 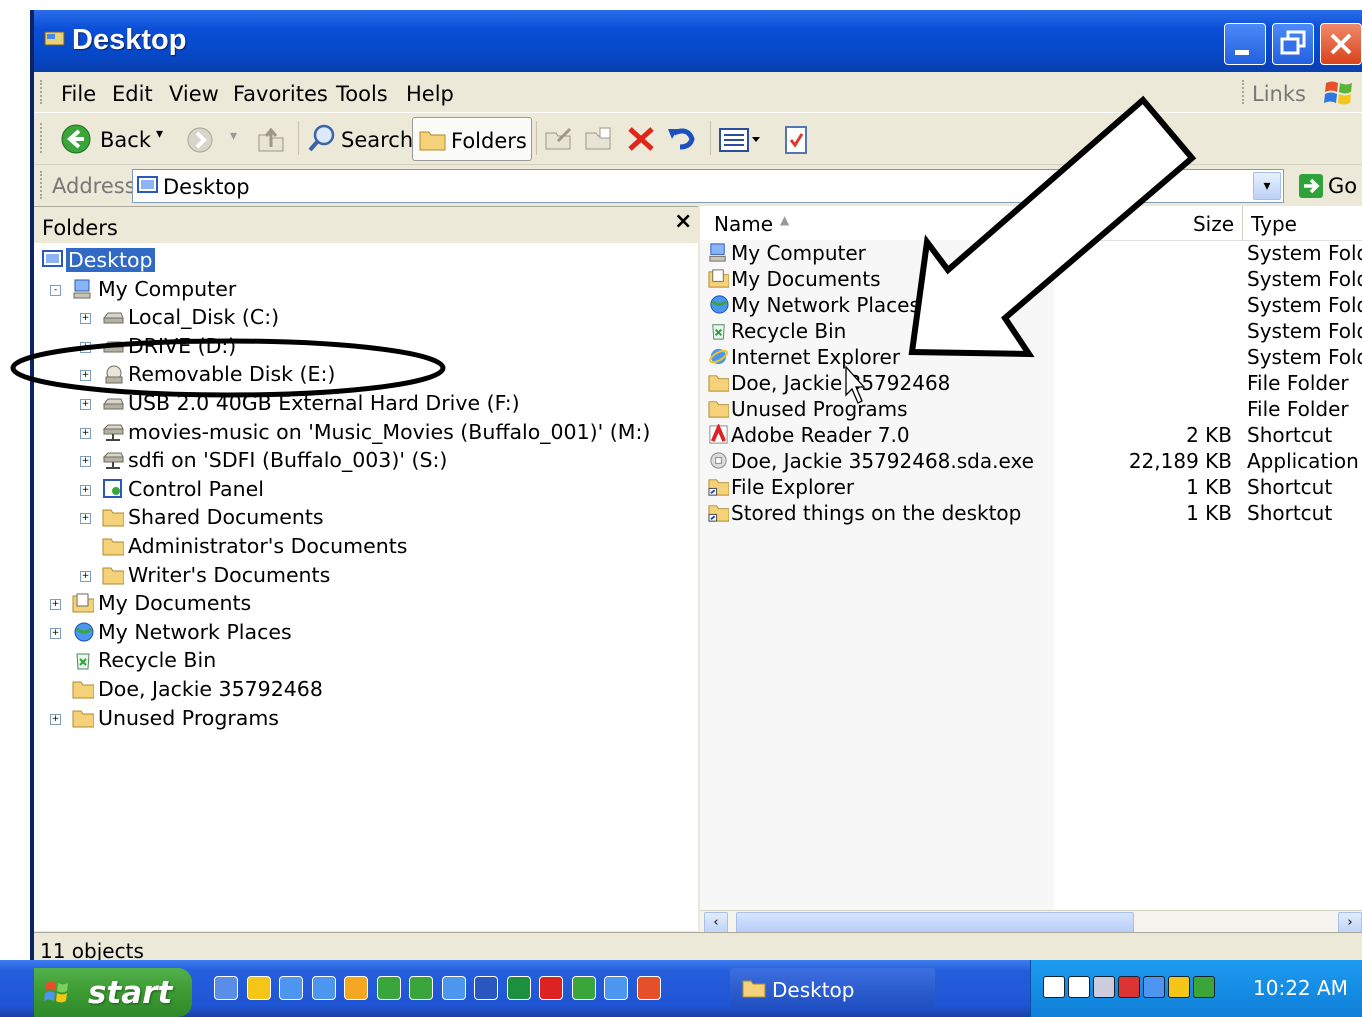 I want to click on file-row: Unused Programs File Folder, so click(x=1031, y=410).